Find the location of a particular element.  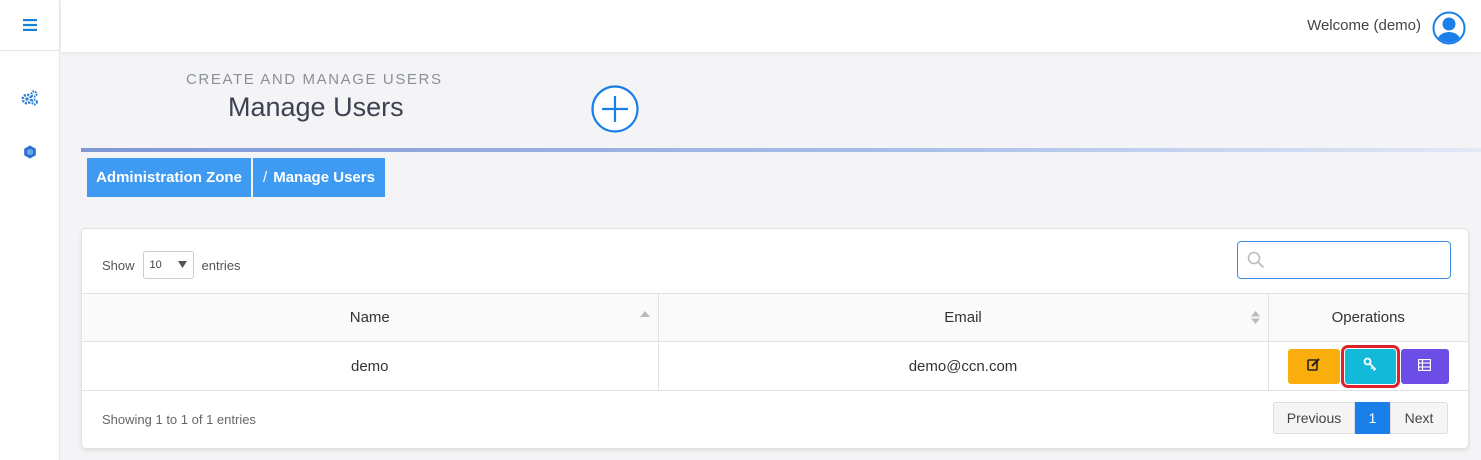

user-permissions-button is located at coordinates (1424, 366).